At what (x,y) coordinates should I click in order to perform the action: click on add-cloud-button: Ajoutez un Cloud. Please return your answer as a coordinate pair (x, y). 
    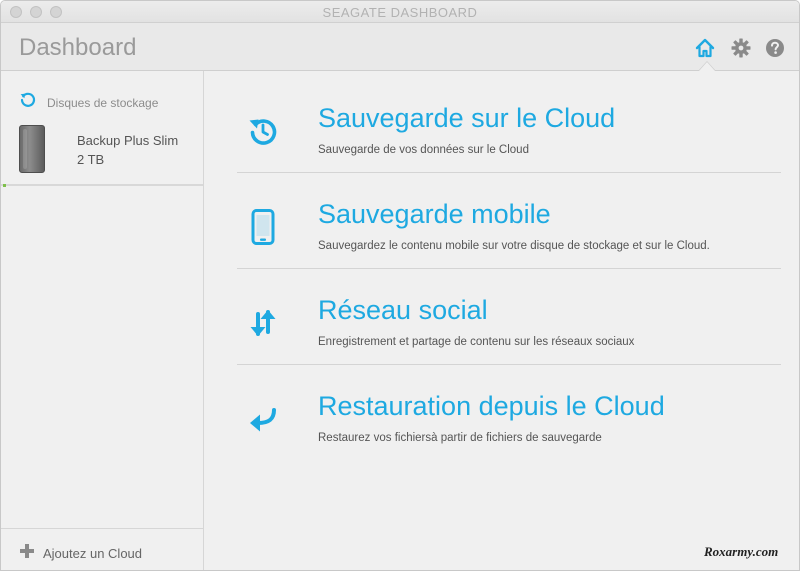
    Looking at the image, I should click on (80, 553).